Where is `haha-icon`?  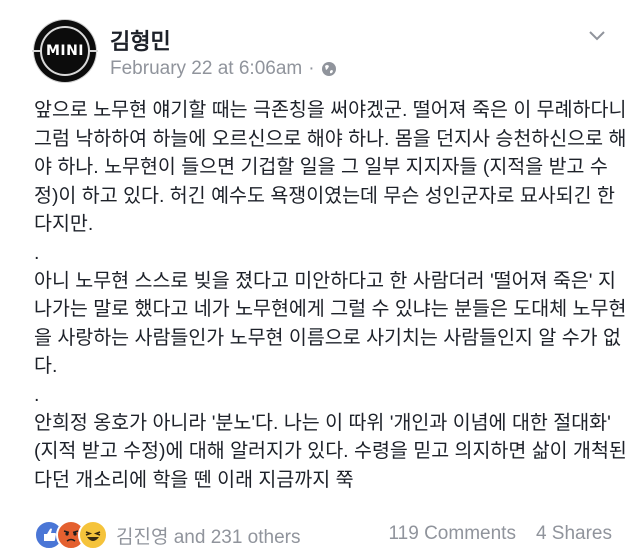 haha-icon is located at coordinates (93, 535).